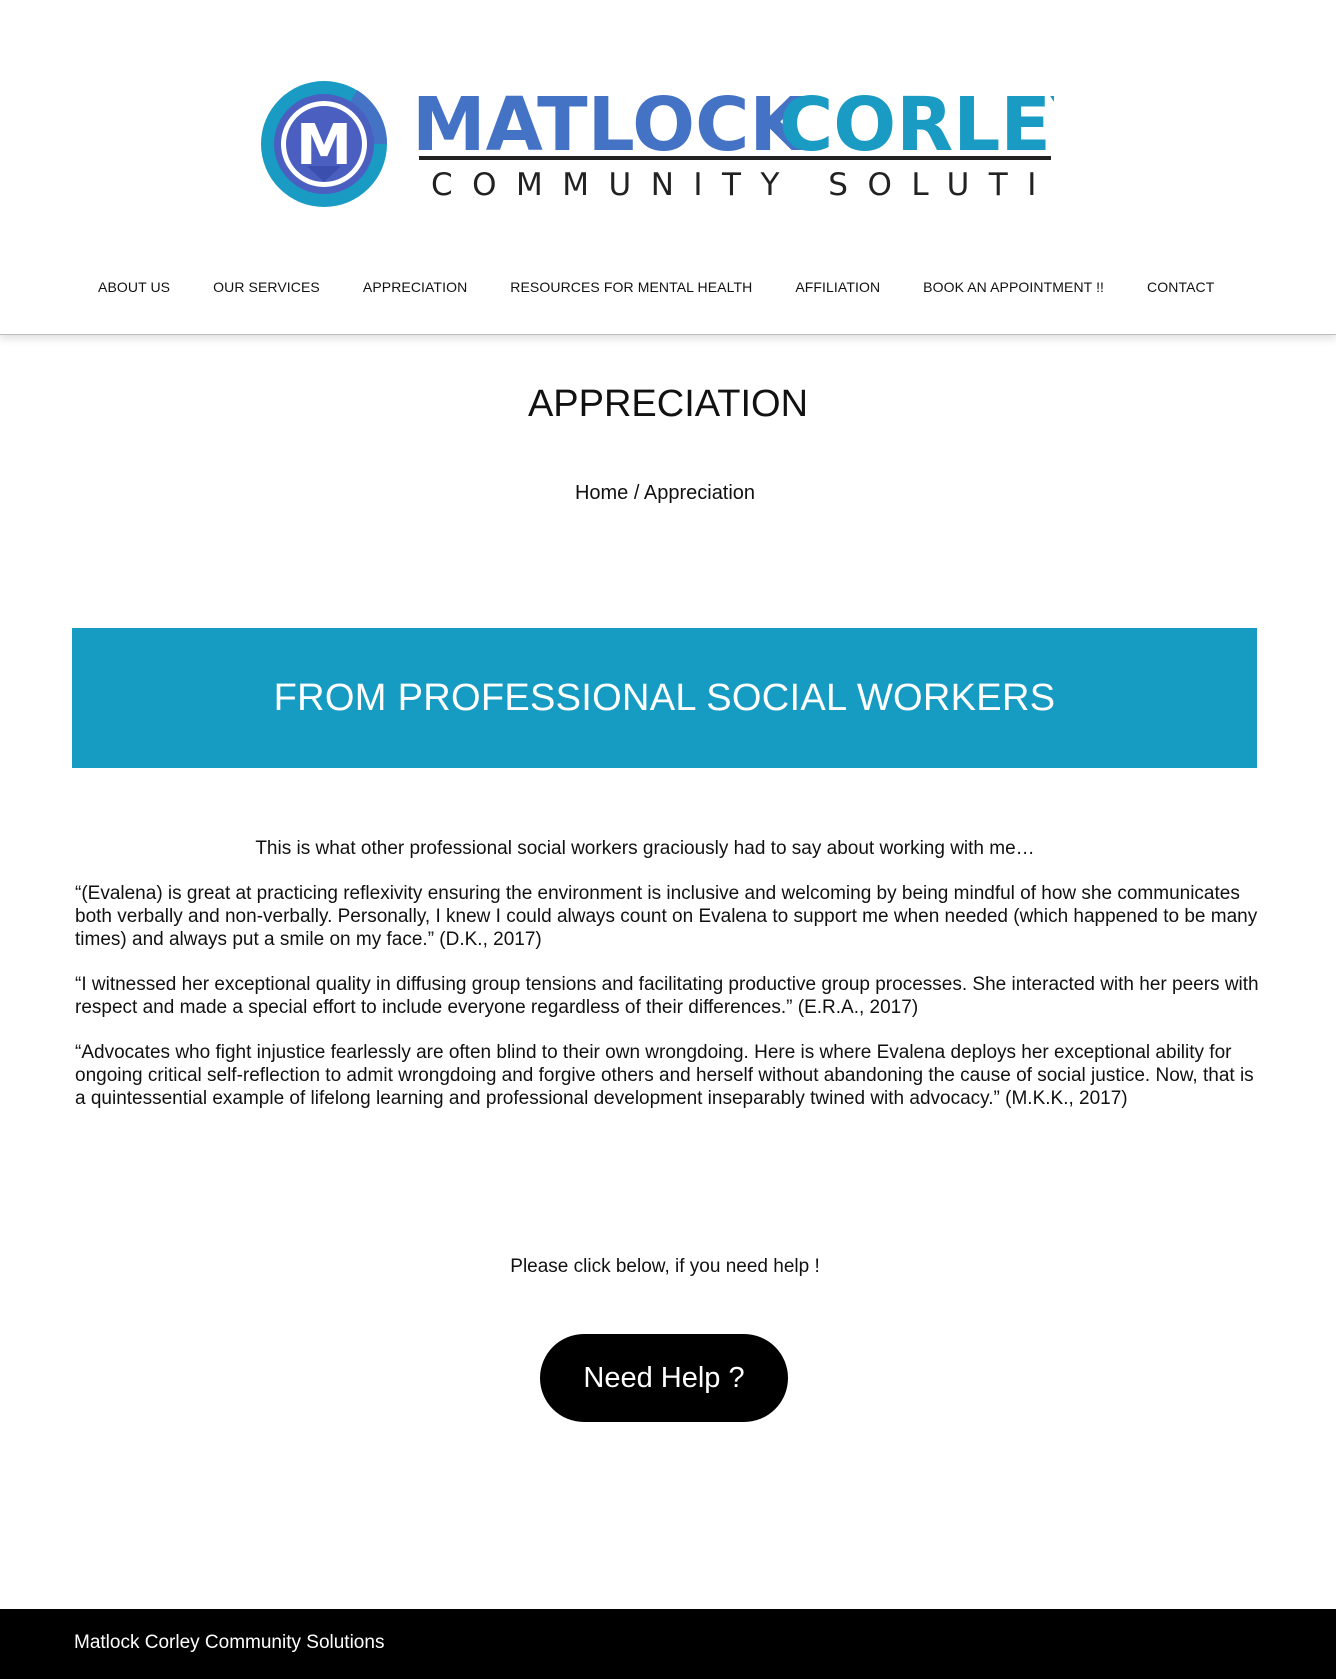 The width and height of the screenshot is (1336, 1679). I want to click on logo-wordmark: MATLOCK CORLEY COMMUNITY SOLUTIONS, so click(733, 142).